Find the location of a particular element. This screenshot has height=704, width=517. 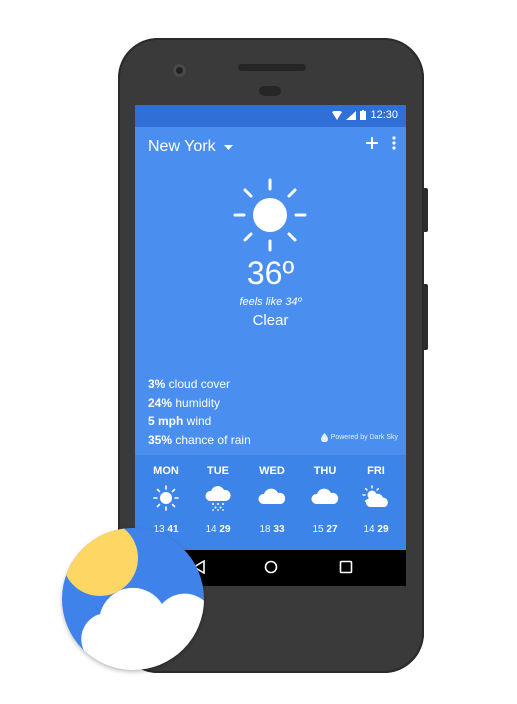

volume-rocker is located at coordinates (426, 317).